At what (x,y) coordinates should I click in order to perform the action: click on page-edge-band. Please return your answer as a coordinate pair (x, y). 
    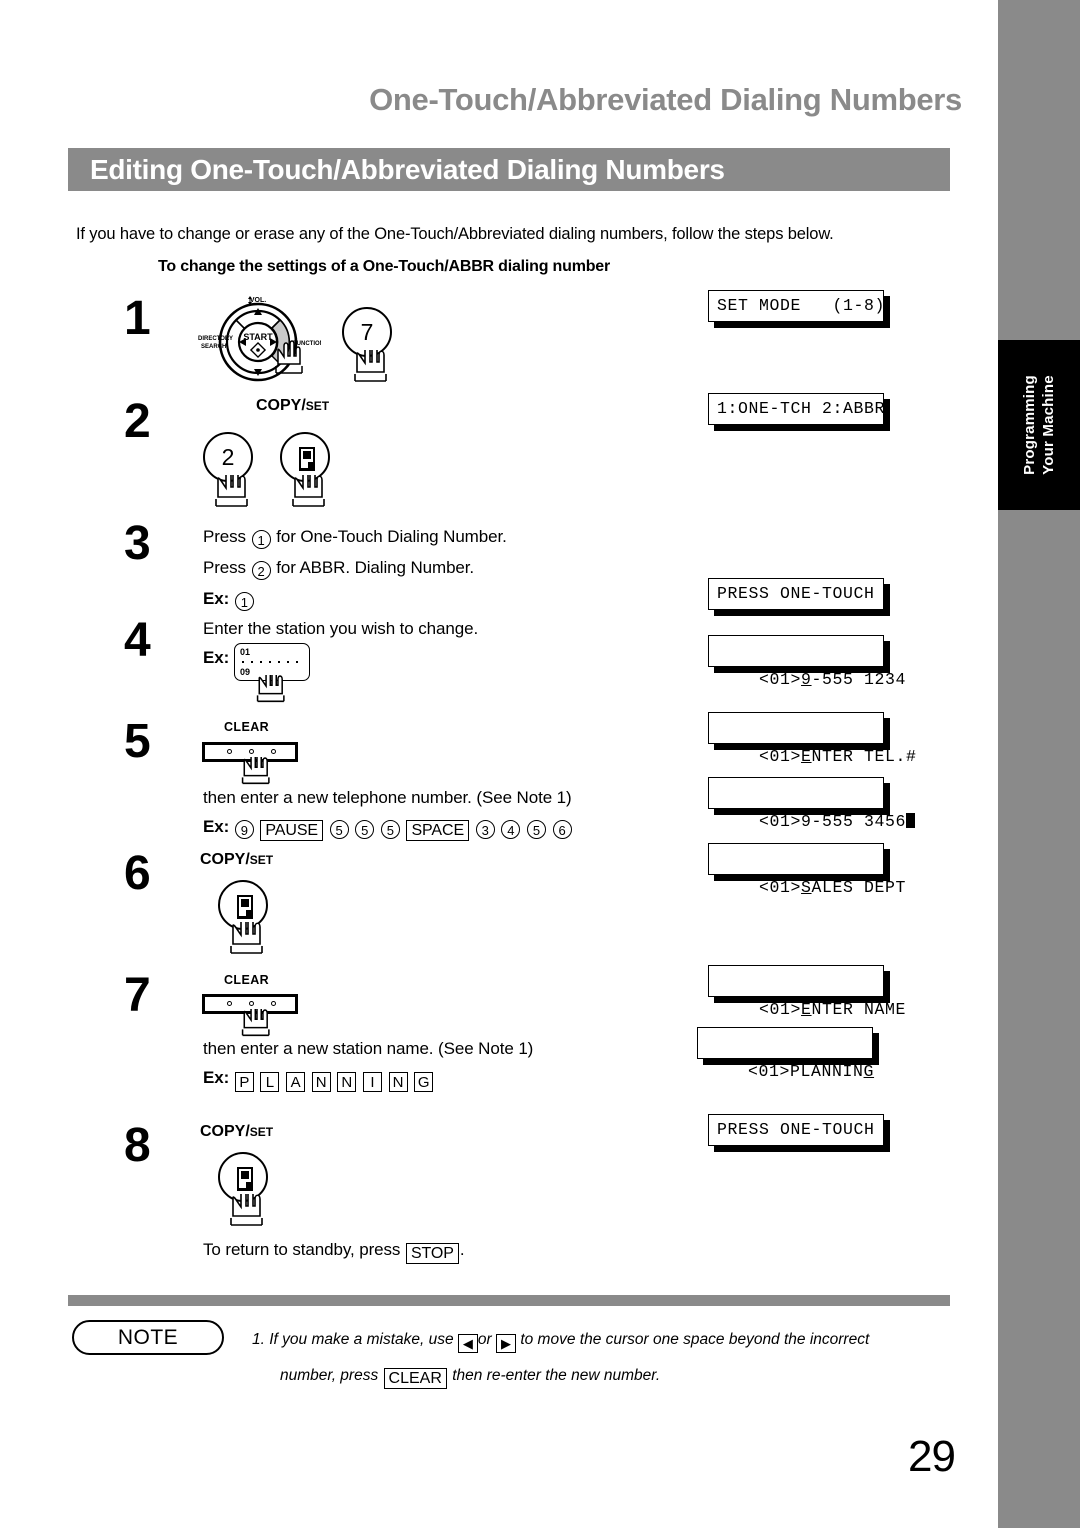
    Looking at the image, I should click on (1039, 764).